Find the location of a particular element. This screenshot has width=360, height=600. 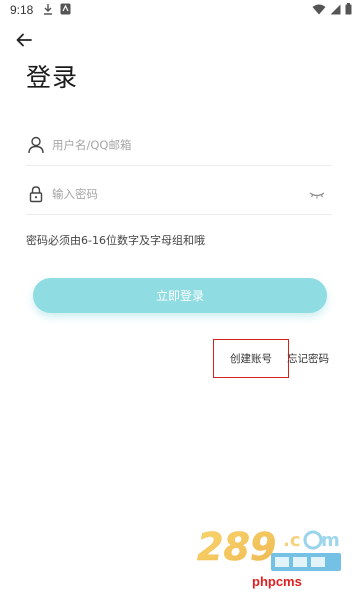

password-input is located at coordinates (177, 194).